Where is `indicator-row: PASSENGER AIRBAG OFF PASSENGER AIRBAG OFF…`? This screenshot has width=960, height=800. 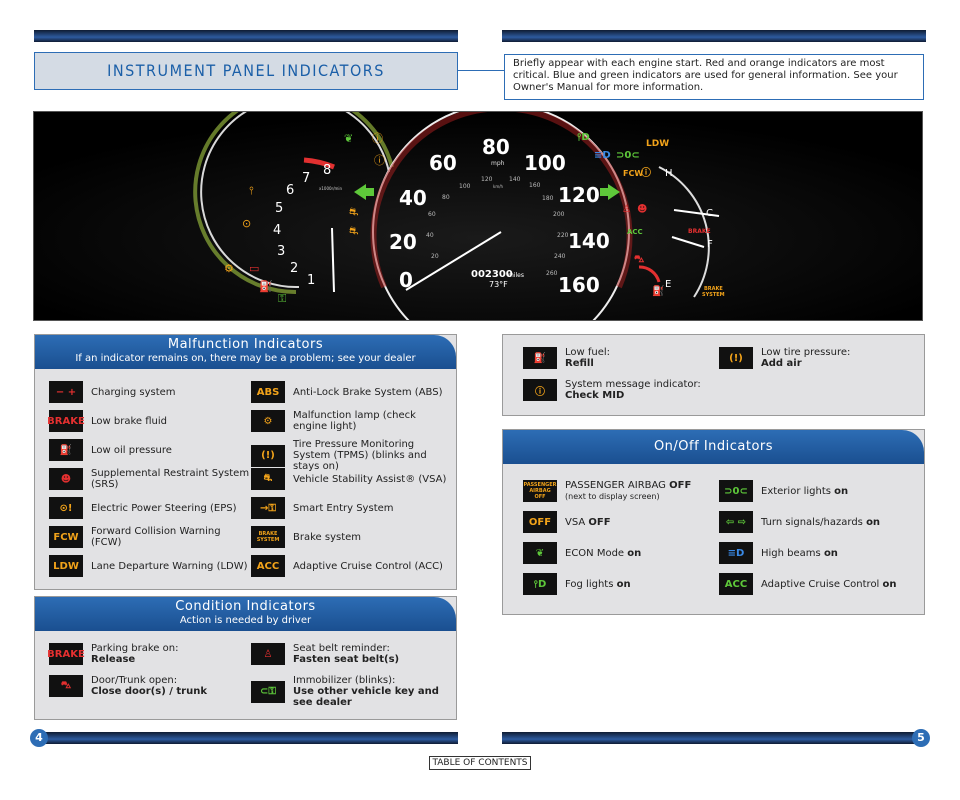 indicator-row: PASSENGER AIRBAG OFF PASSENGER AIRBAG OFF… is located at coordinates (607, 491).